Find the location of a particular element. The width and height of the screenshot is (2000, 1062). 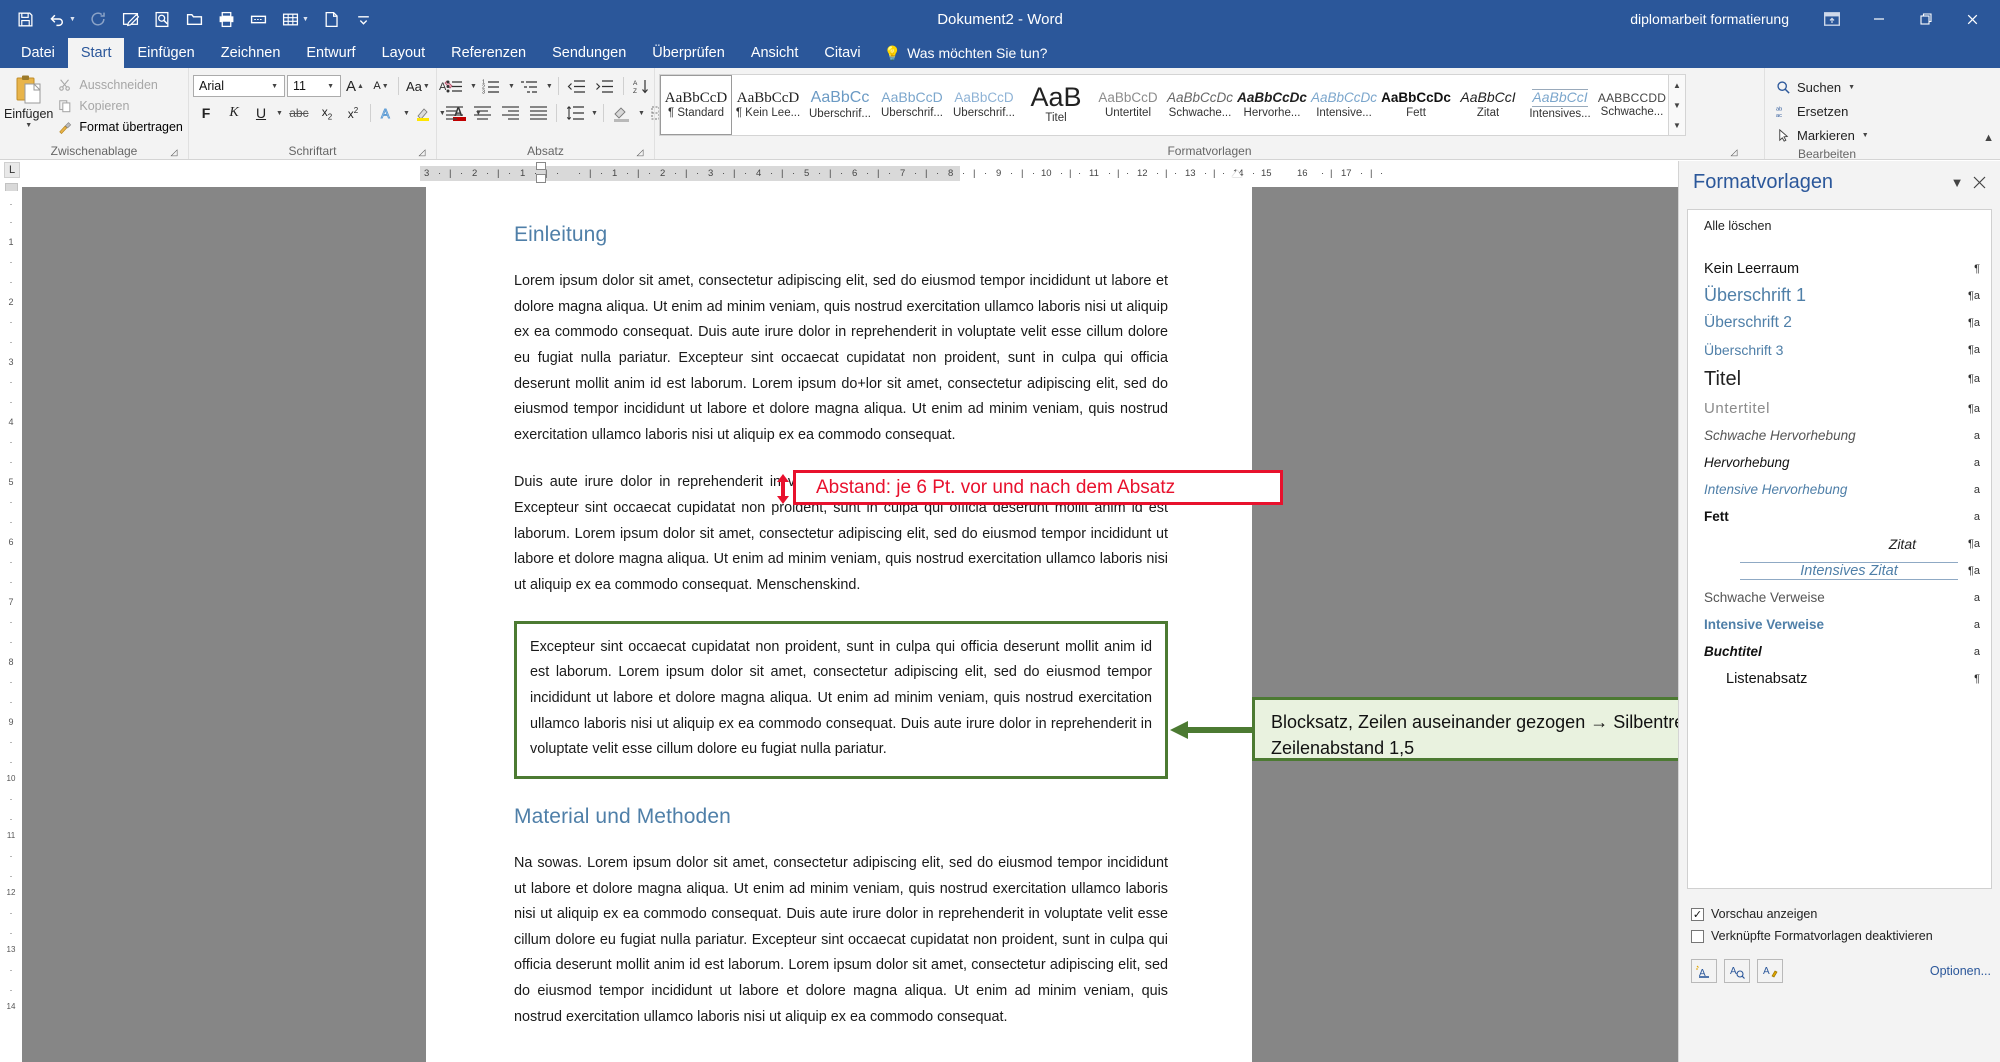

gallery-item-fett: AaBbCcDc Fett is located at coordinates (1416, 105).